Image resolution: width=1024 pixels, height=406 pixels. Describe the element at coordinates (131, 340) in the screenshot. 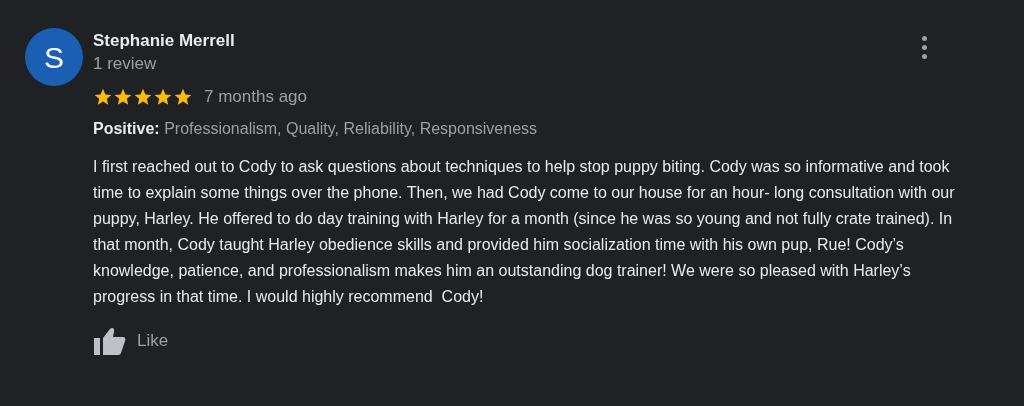

I see `like-button: Like` at that location.